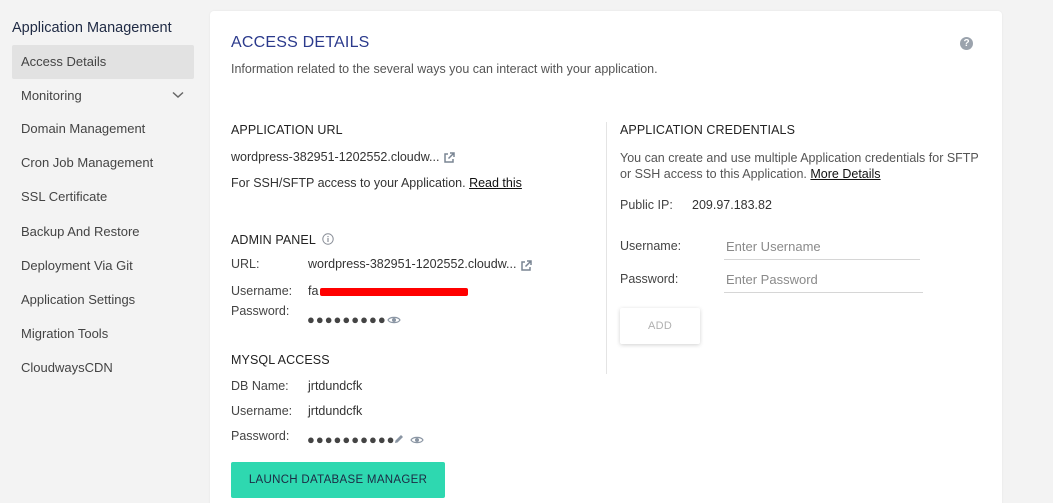 This screenshot has width=1053, height=503. Describe the element at coordinates (328, 239) in the screenshot. I see `info-icon` at that location.